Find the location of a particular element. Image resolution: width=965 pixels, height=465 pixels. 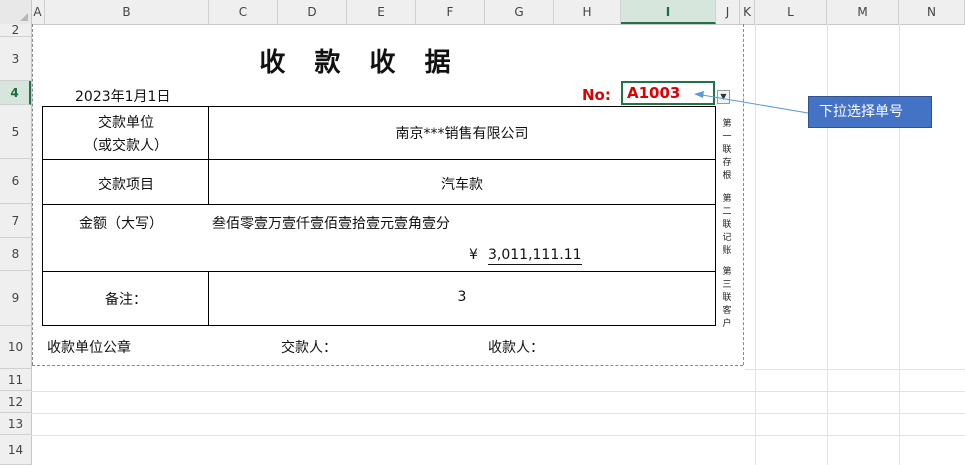

row-header-13: 13 is located at coordinates (15, 424).